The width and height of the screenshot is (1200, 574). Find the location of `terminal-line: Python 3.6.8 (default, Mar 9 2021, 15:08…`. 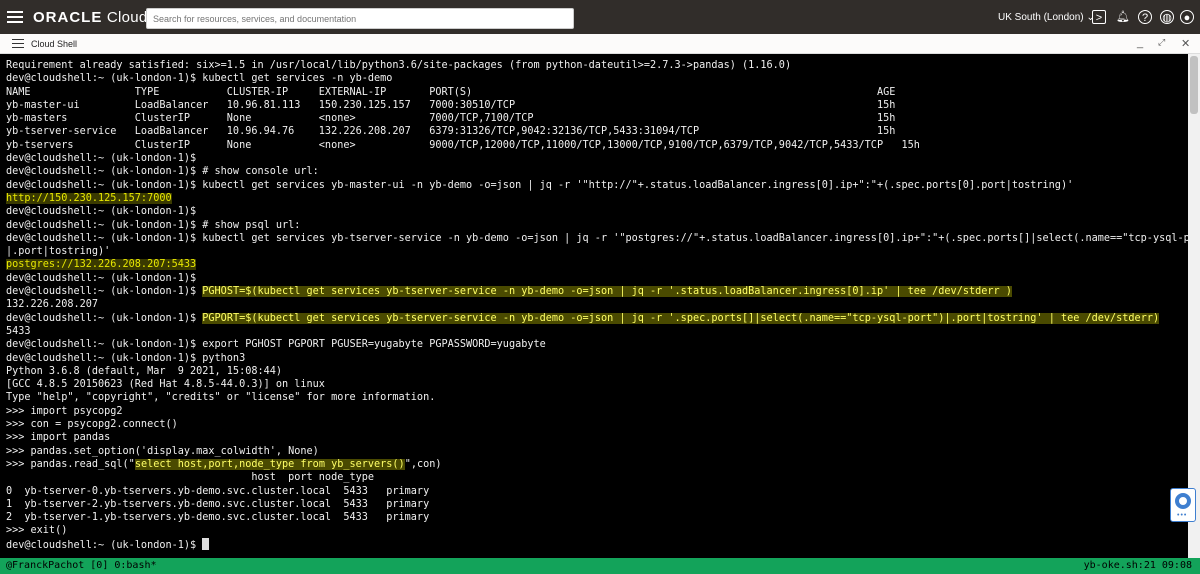

terminal-line: Python 3.6.8 (default, Mar 9 2021, 15:08… is located at coordinates (597, 371).